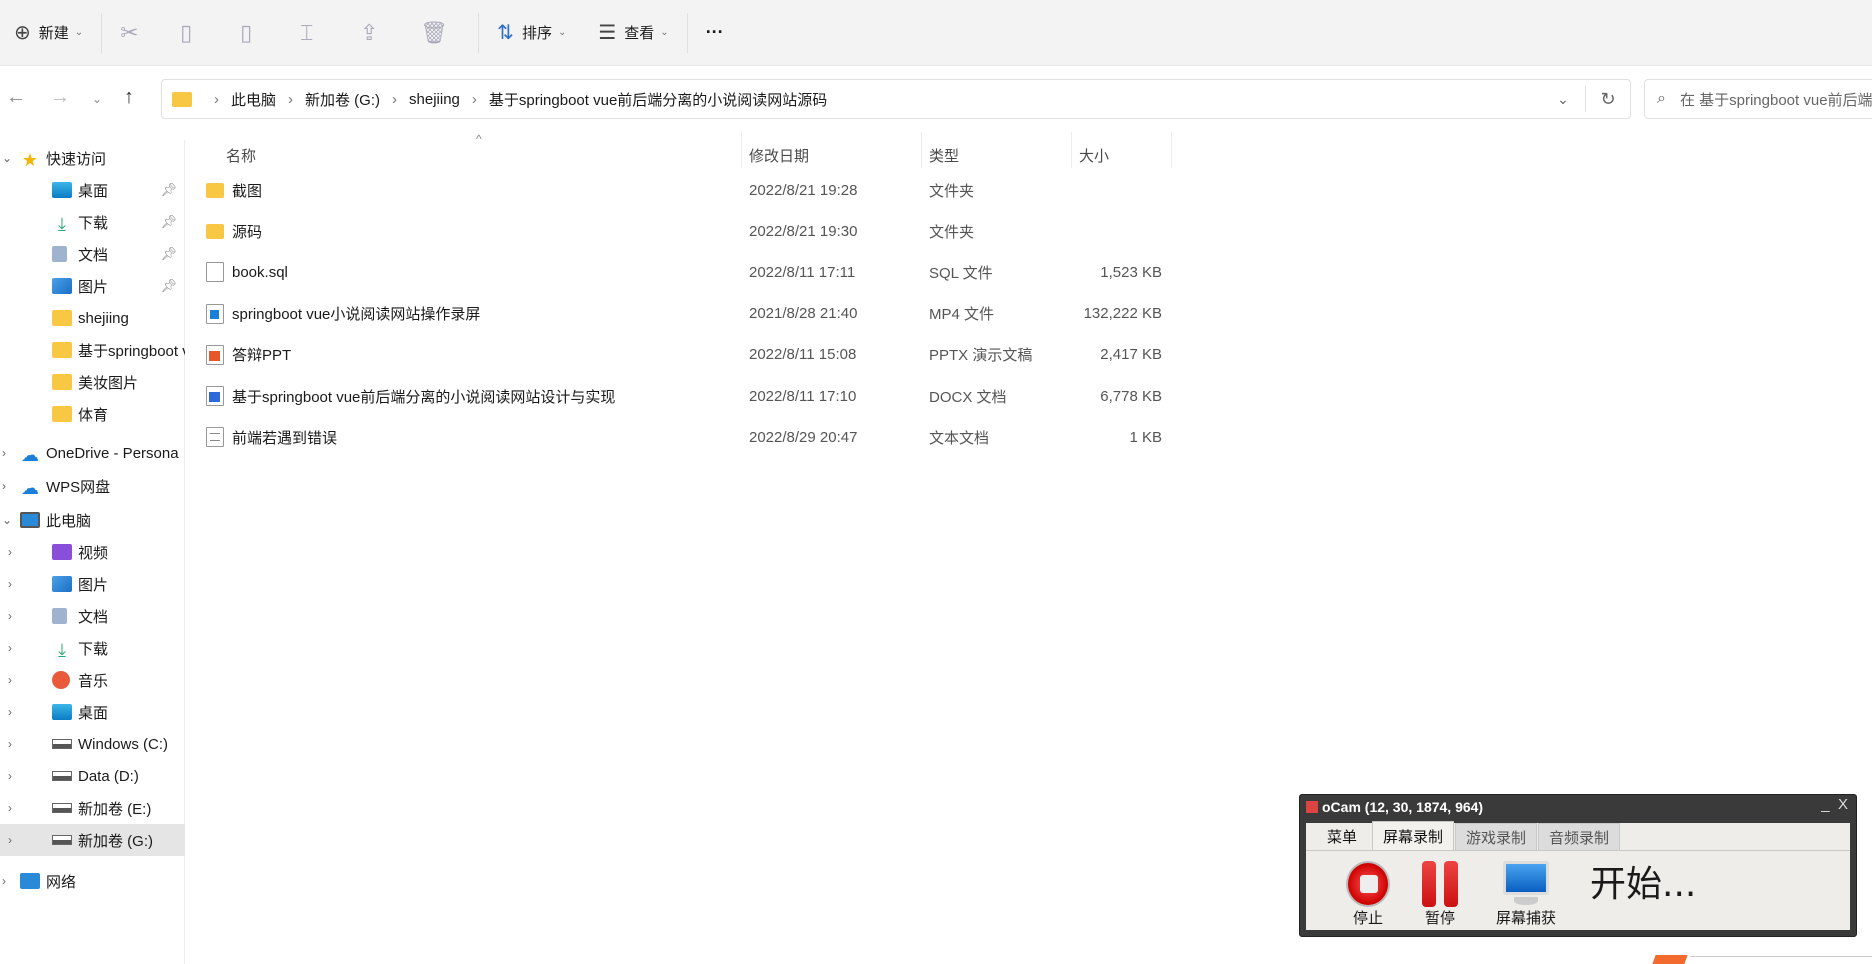  What do you see at coordinates (1825, 804) in the screenshot?
I see `minimize-button: _` at bounding box center [1825, 804].